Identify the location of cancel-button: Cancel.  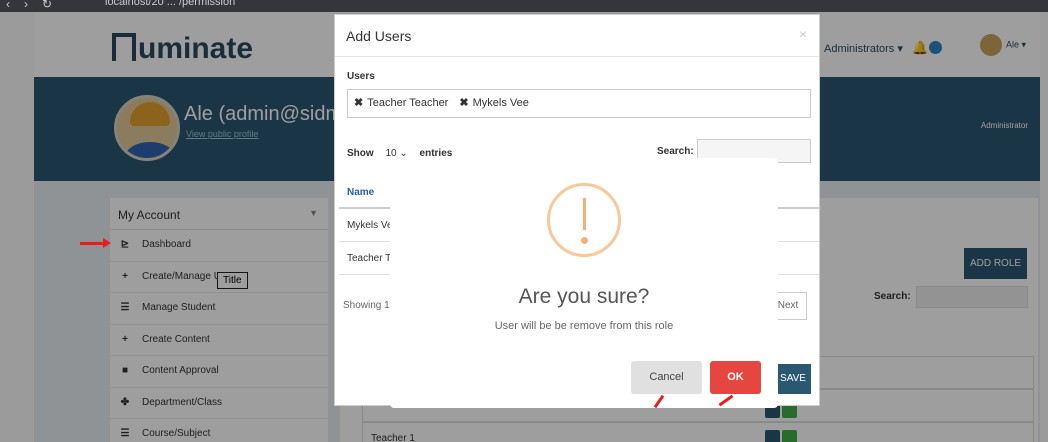
(666, 377).